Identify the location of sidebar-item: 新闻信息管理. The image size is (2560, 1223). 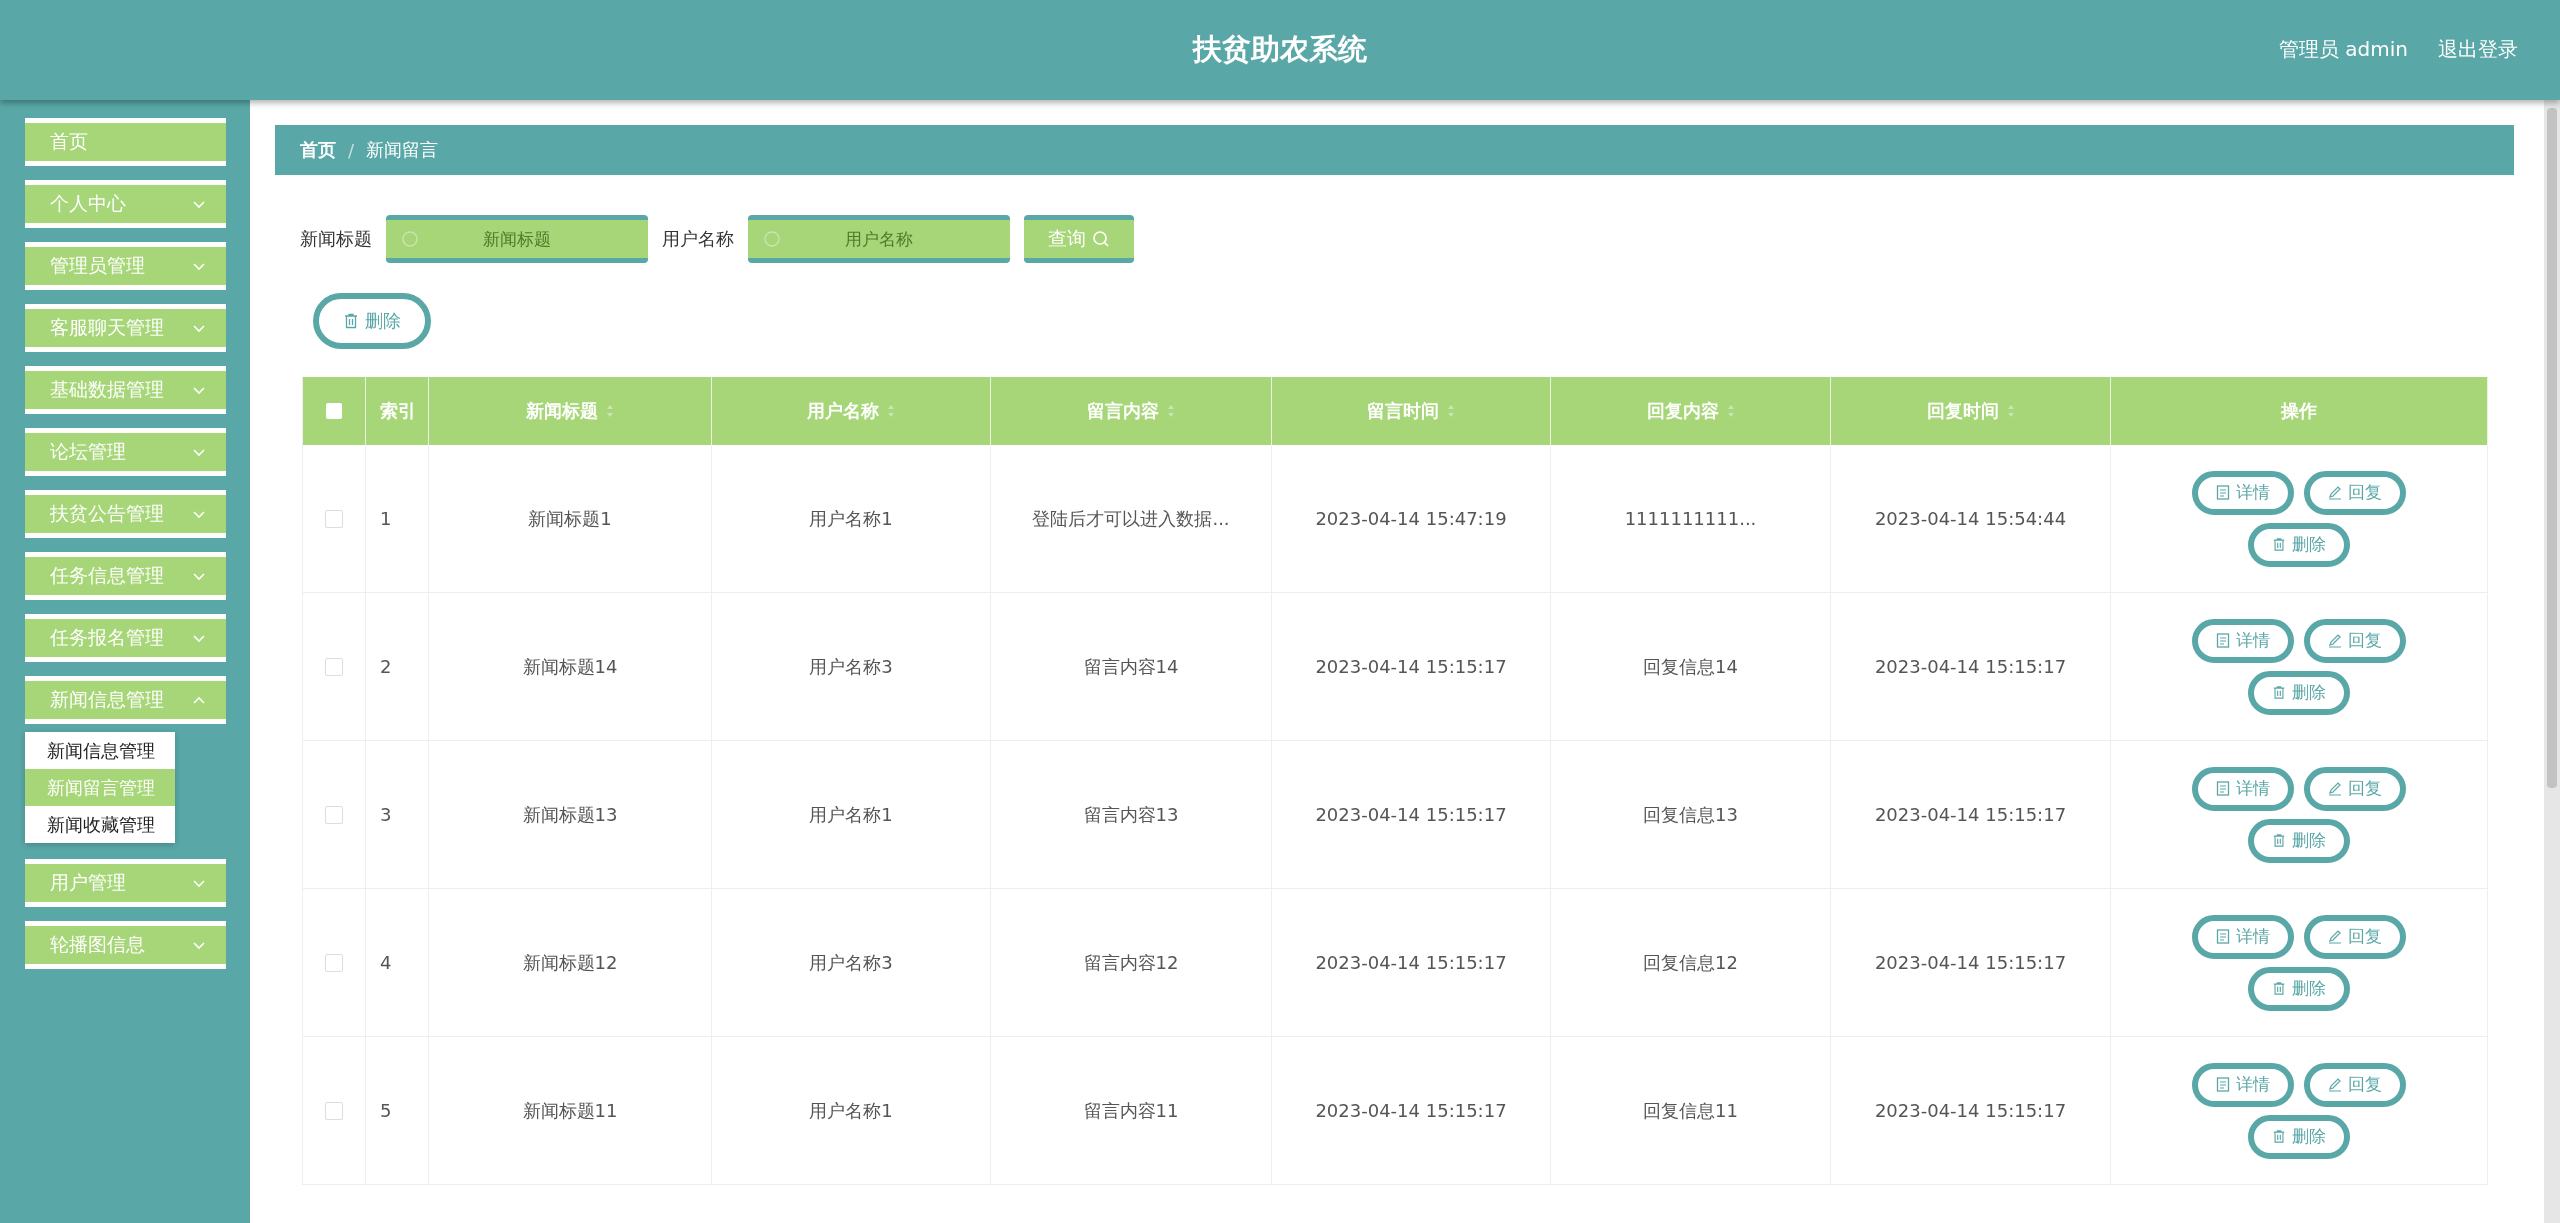
(125, 700).